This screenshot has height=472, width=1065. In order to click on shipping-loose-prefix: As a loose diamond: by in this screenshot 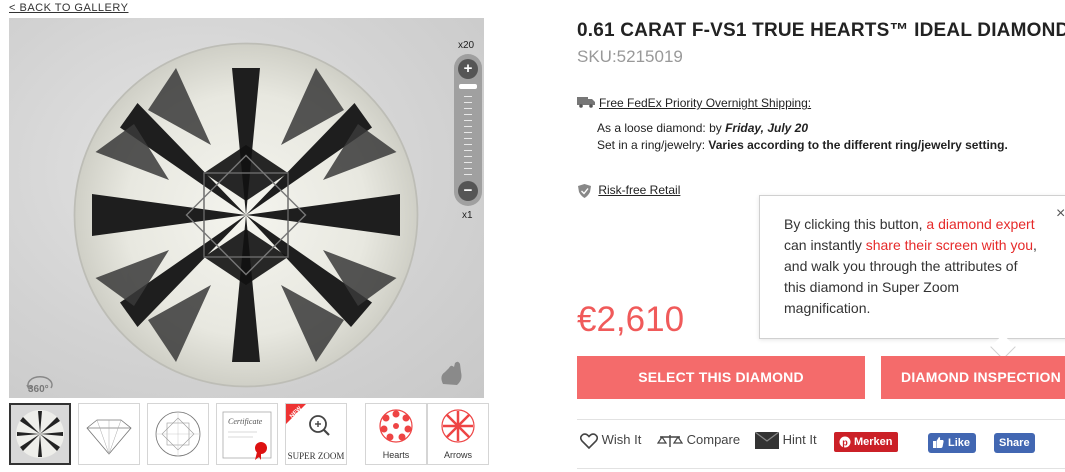, I will do `click(661, 128)`.